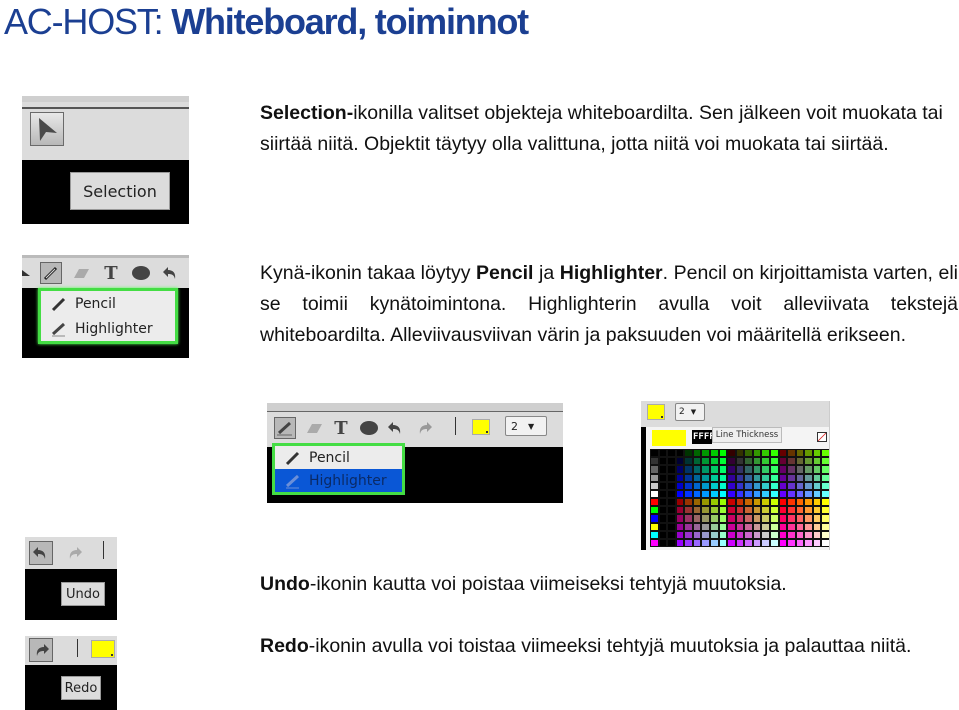 The width and height of the screenshot is (959, 710). Describe the element at coordinates (47, 129) in the screenshot. I see `selection-button` at that location.